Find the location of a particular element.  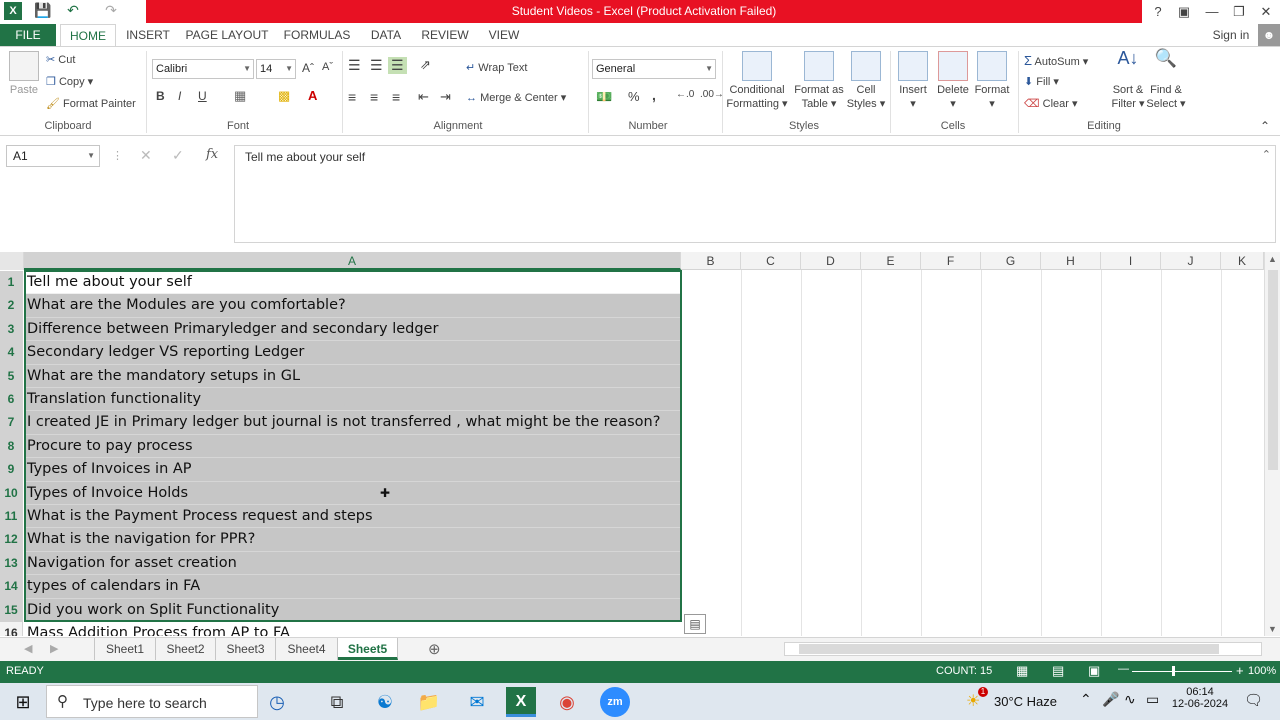

scroll-thumb is located at coordinates (1273, 370).